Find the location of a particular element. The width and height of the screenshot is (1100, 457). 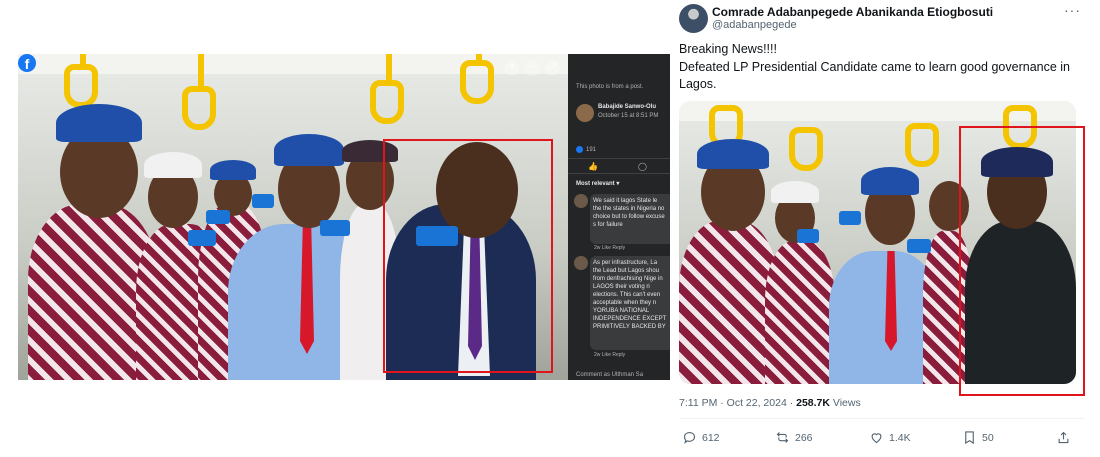

person-shirt is located at coordinates (800, 312).